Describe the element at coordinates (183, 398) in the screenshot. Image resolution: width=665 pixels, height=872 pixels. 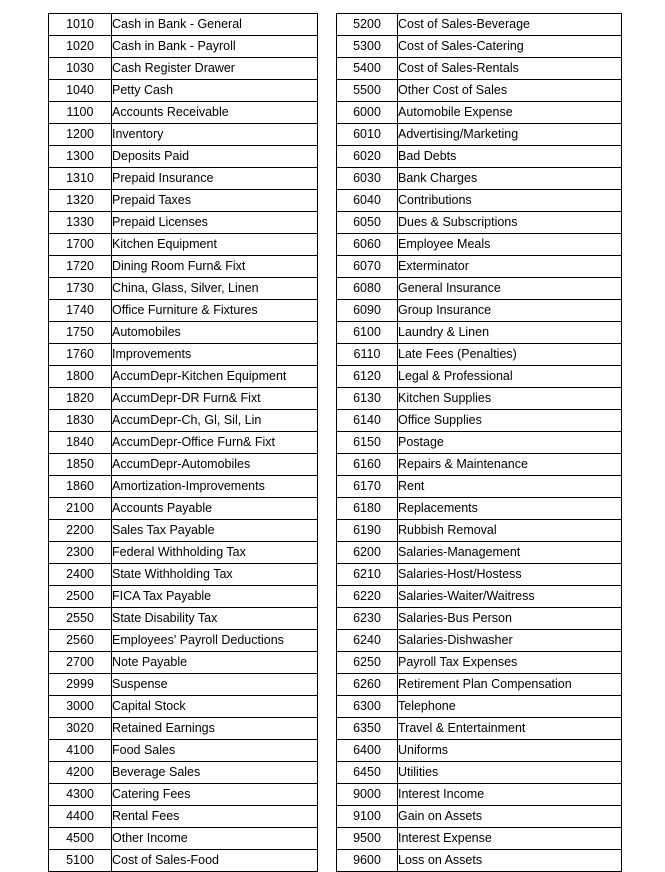
I see `table-row: 1820 AccumDepr-DR Furn& Fixt` at that location.